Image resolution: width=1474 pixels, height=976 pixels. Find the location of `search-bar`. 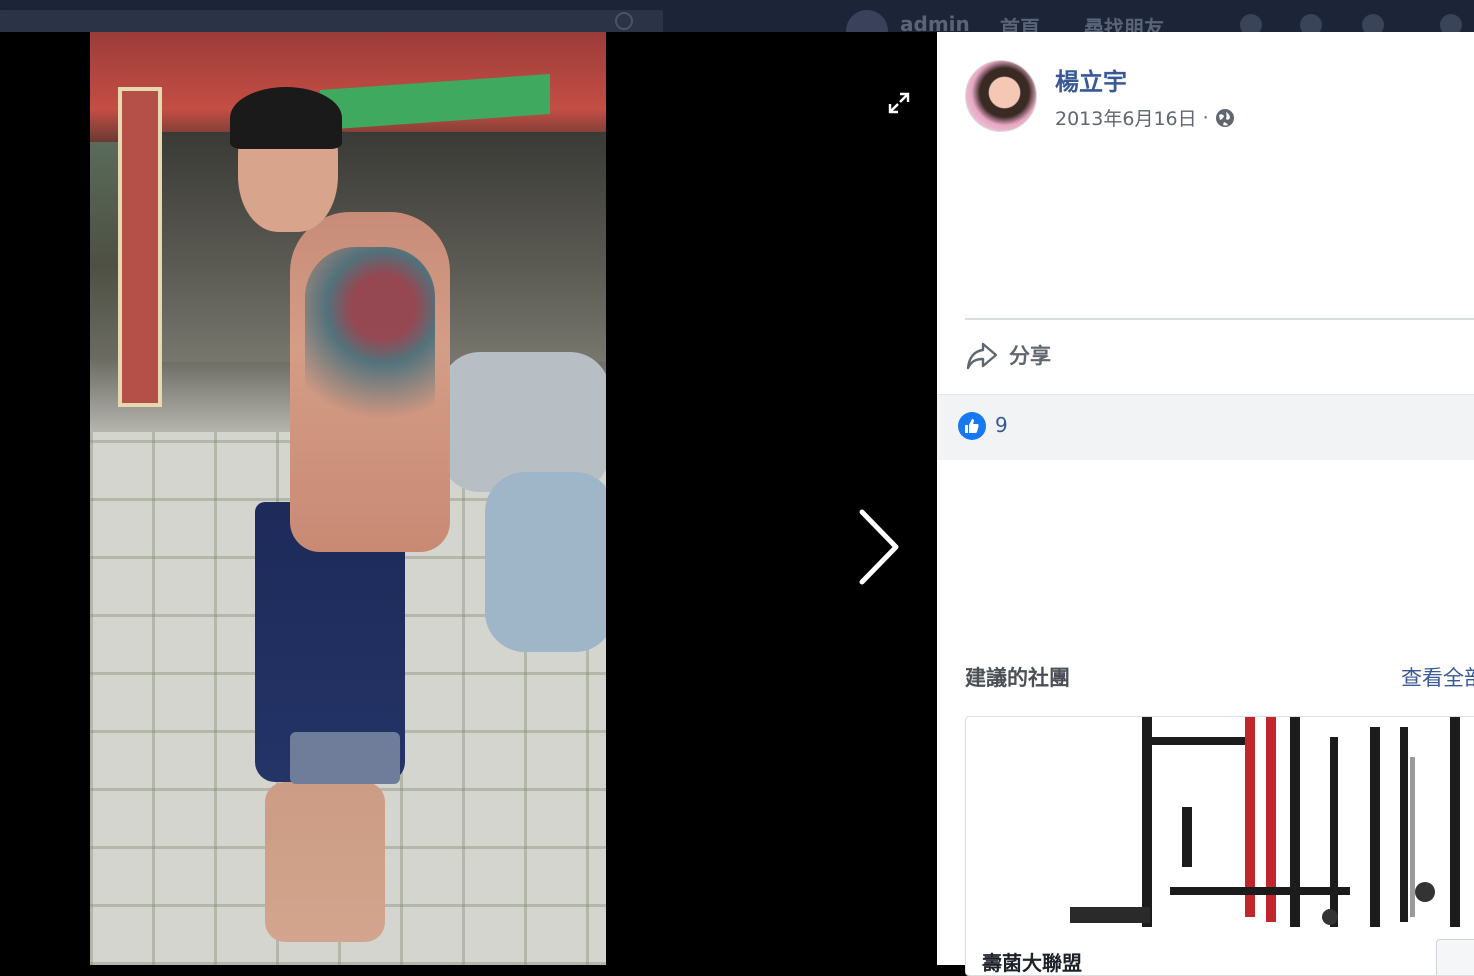

search-bar is located at coordinates (331, 21).